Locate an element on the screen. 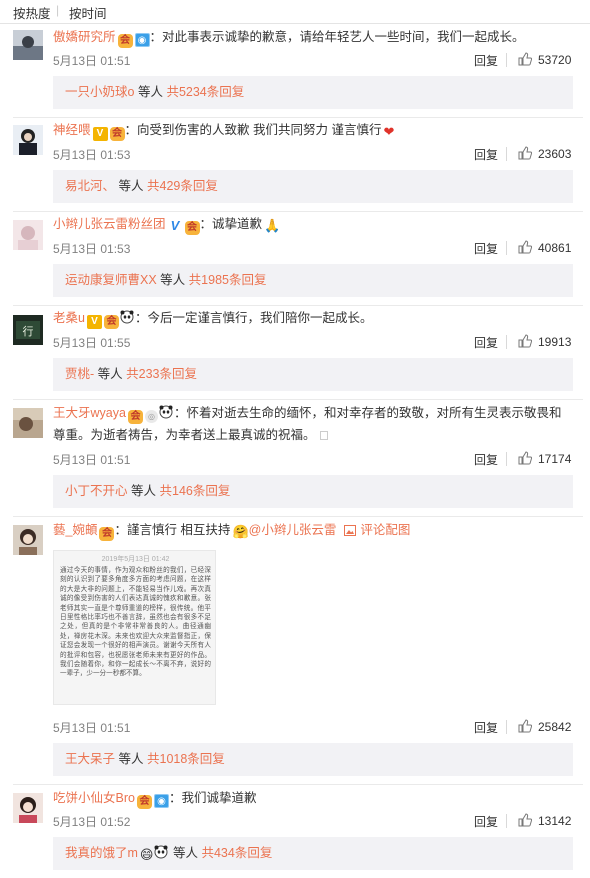  like-button: 23603 is located at coordinates (544, 153).